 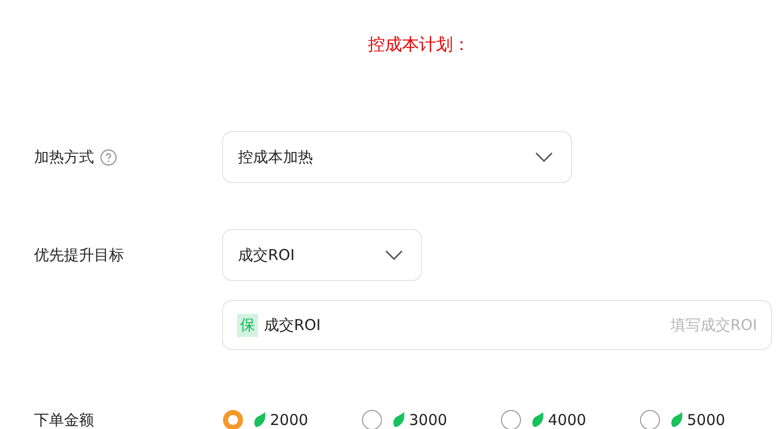 What do you see at coordinates (292, 325) in the screenshot?
I see `field-label: 成交ROI` at bounding box center [292, 325].